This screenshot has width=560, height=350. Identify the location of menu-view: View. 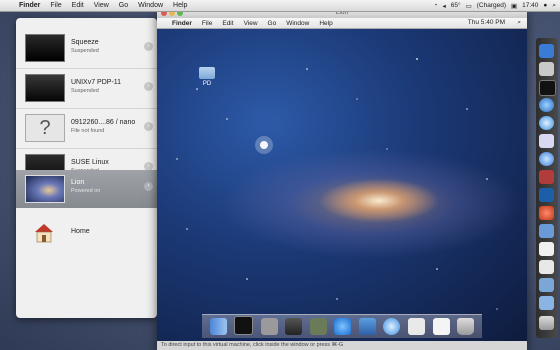
(101, 5).